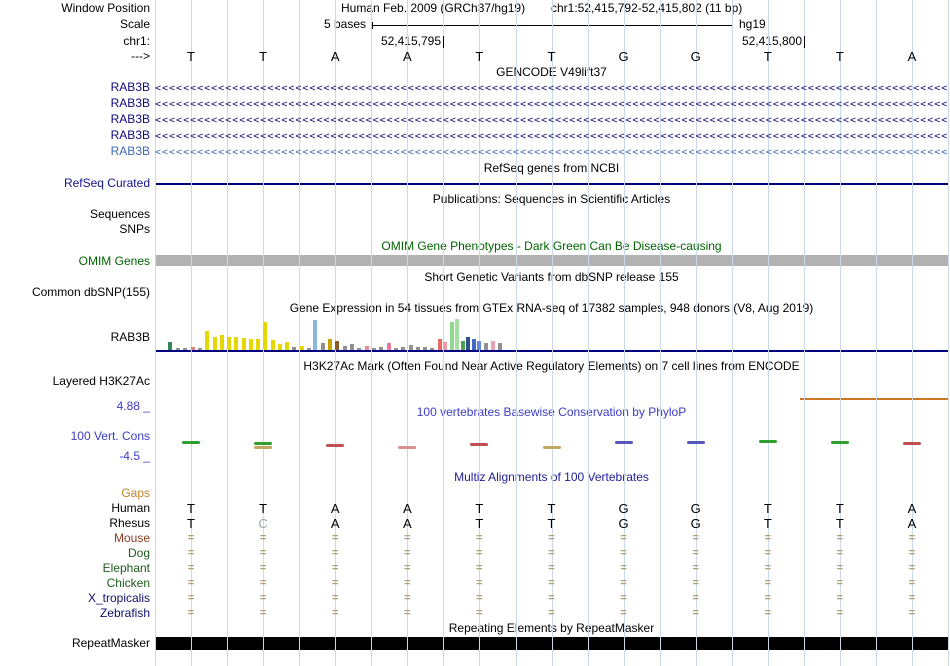 Image resolution: width=950 pixels, height=666 pixels. What do you see at coordinates (75, 613) in the screenshot?
I see `multiz-species-label: Zebrafish` at bounding box center [75, 613].